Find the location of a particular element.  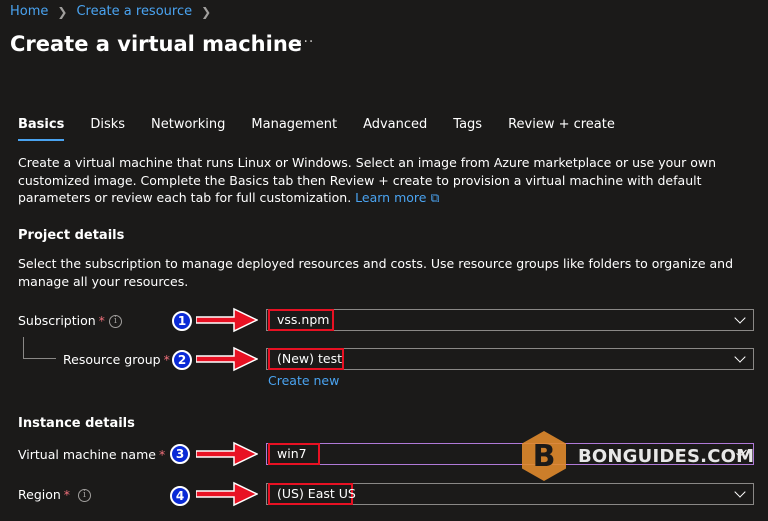

create-new-link: Create new is located at coordinates (303, 380).